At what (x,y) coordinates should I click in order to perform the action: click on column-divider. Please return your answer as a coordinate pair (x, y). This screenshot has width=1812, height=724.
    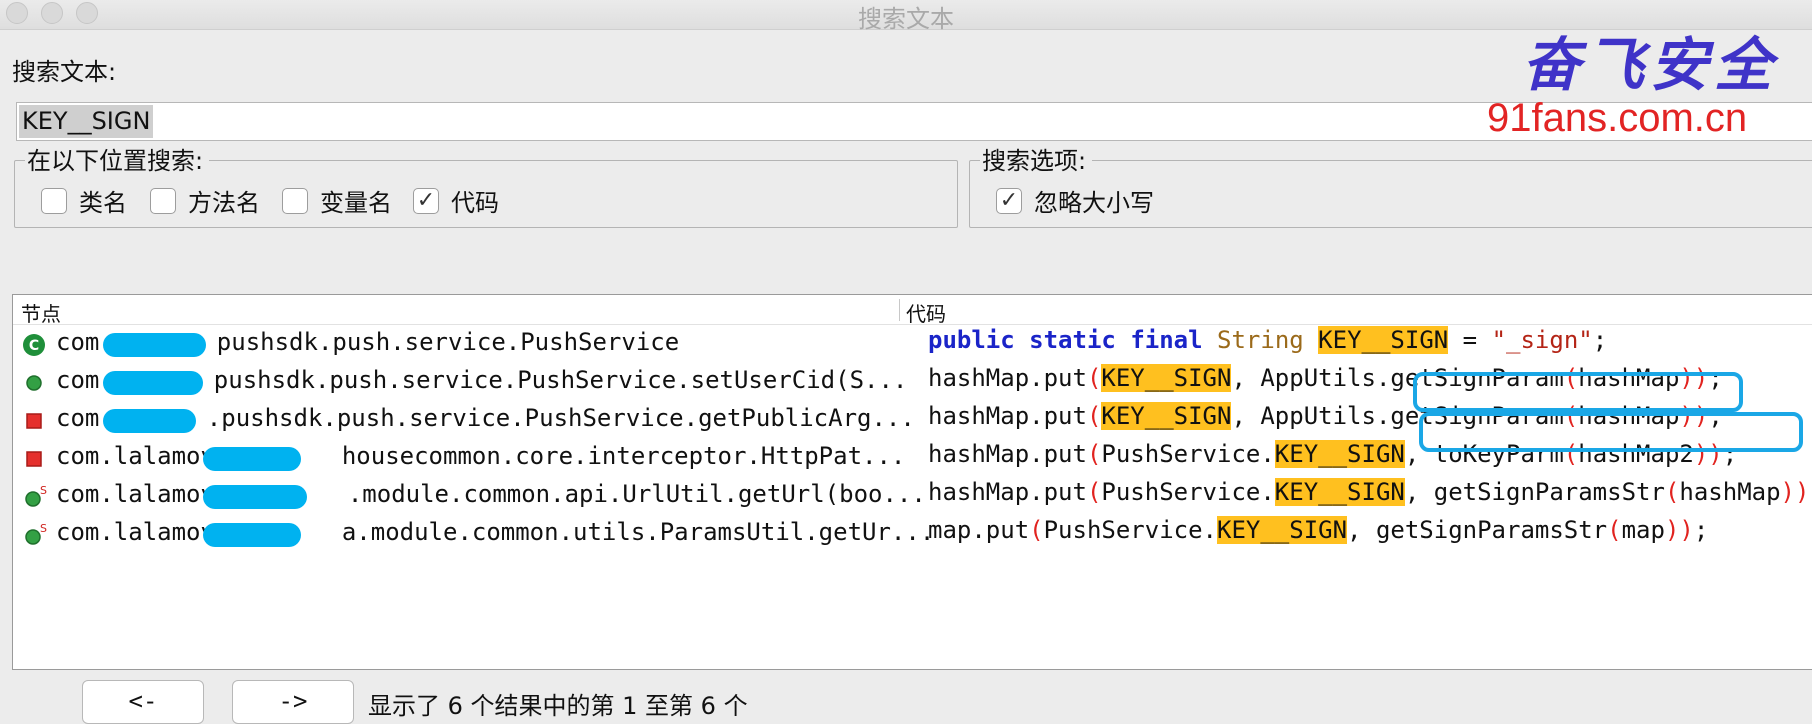
    Looking at the image, I should click on (899, 310).